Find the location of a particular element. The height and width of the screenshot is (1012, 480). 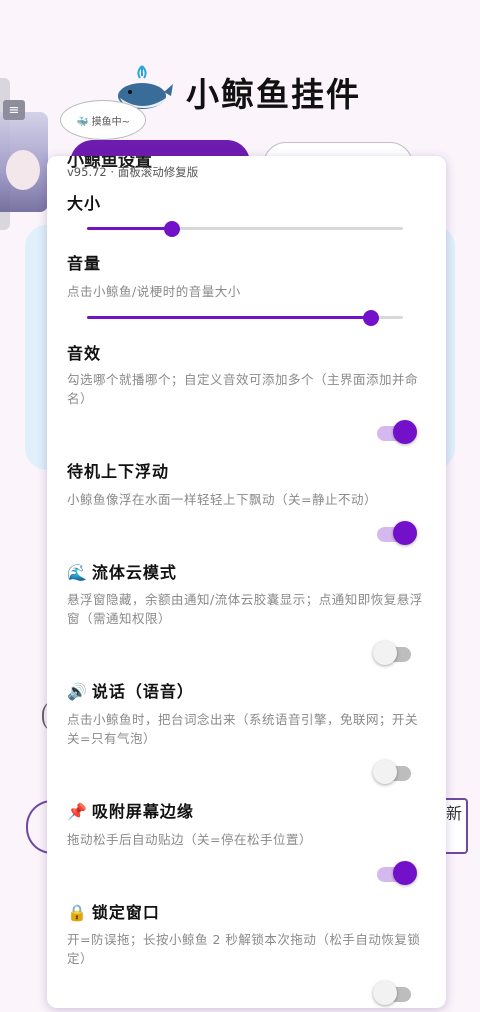

fluid-cloud-title: 🌊 流体云模式 is located at coordinates (122, 571).